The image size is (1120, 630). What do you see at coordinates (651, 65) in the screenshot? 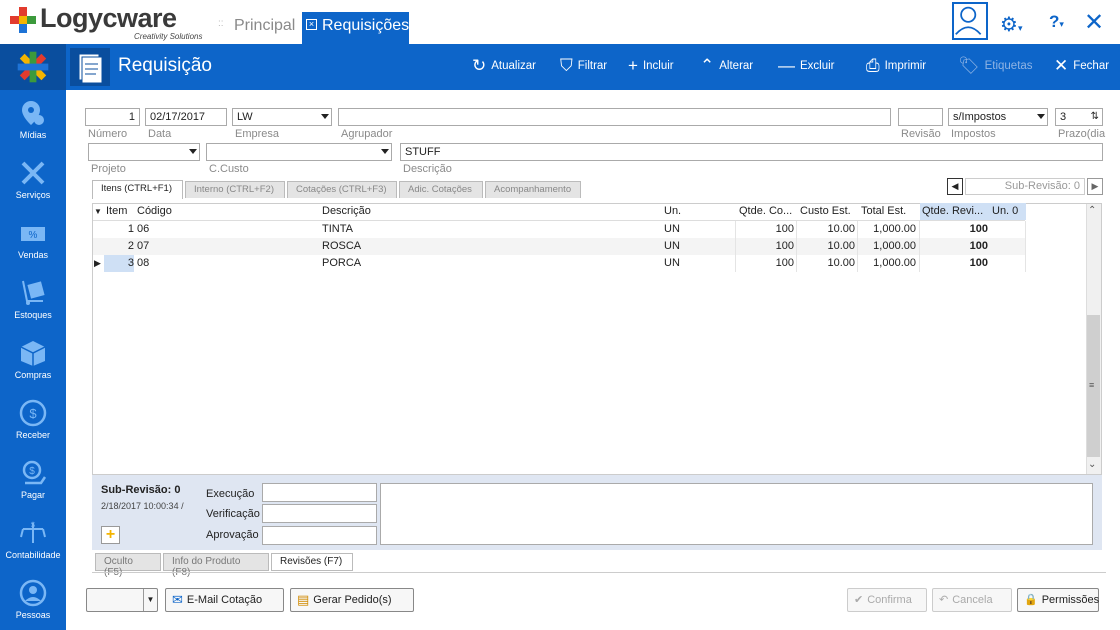
I see `incluir-button: + Incluir` at bounding box center [651, 65].